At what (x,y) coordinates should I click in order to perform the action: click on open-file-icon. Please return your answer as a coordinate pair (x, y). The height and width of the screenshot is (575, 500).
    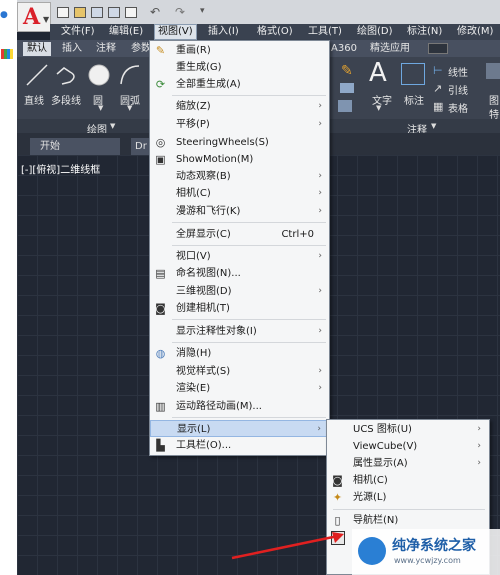
    Looking at the image, I should click on (80, 12).